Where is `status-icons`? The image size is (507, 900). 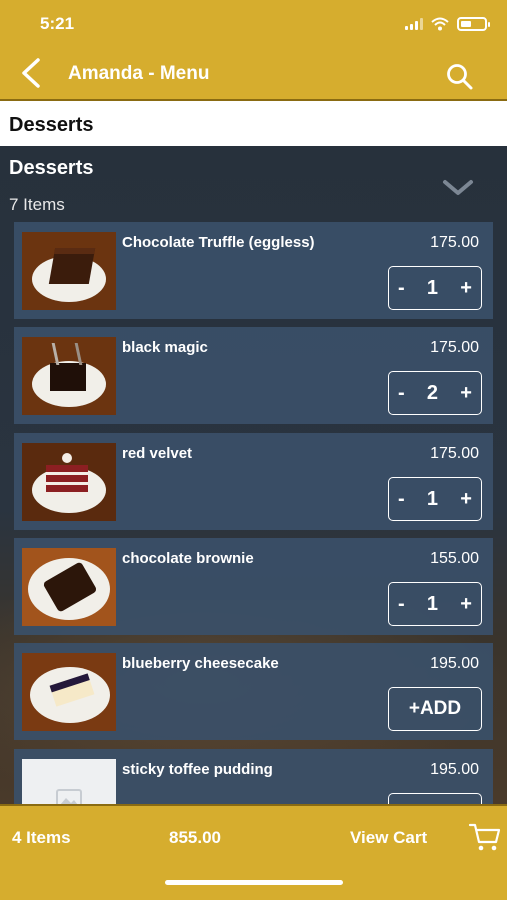
status-icons is located at coordinates (447, 24).